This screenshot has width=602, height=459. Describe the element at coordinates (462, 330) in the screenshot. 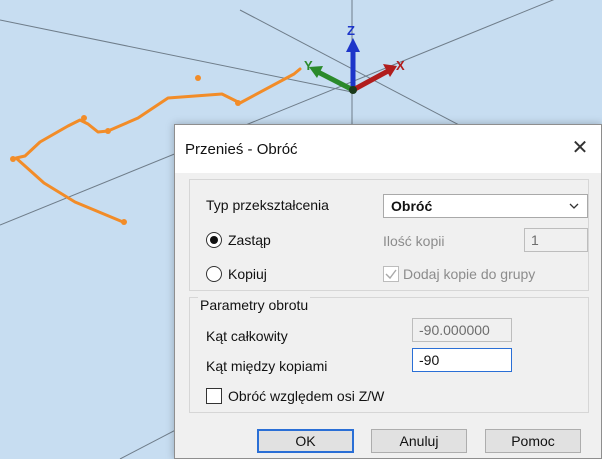

I see `total-angle-input: -90.000000` at that location.